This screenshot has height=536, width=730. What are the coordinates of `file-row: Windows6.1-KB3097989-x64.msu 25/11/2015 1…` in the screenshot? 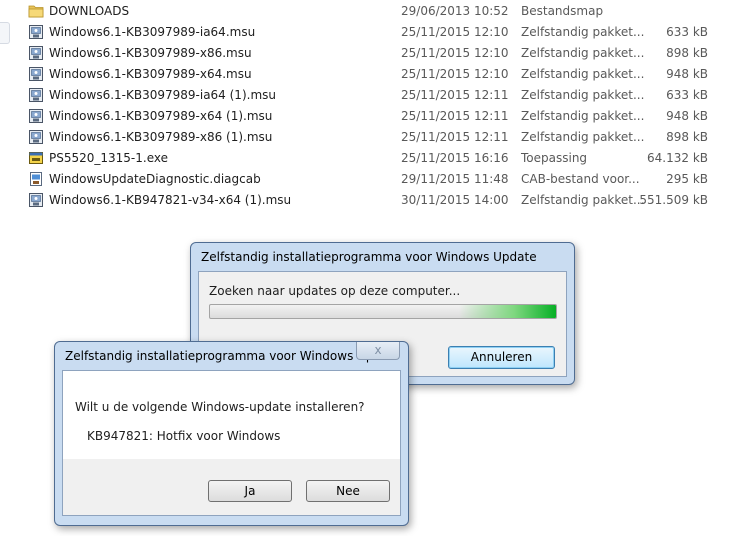 It's located at (376, 74).